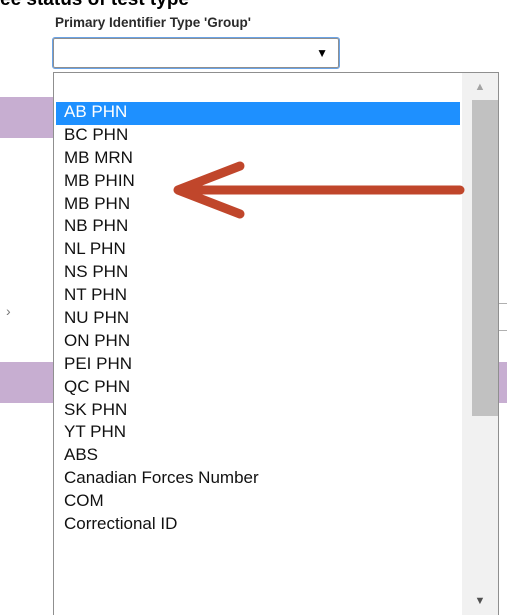 This screenshot has width=507, height=615. What do you see at coordinates (258, 479) in the screenshot?
I see `dropdown-option: Canadian Forces Number` at bounding box center [258, 479].